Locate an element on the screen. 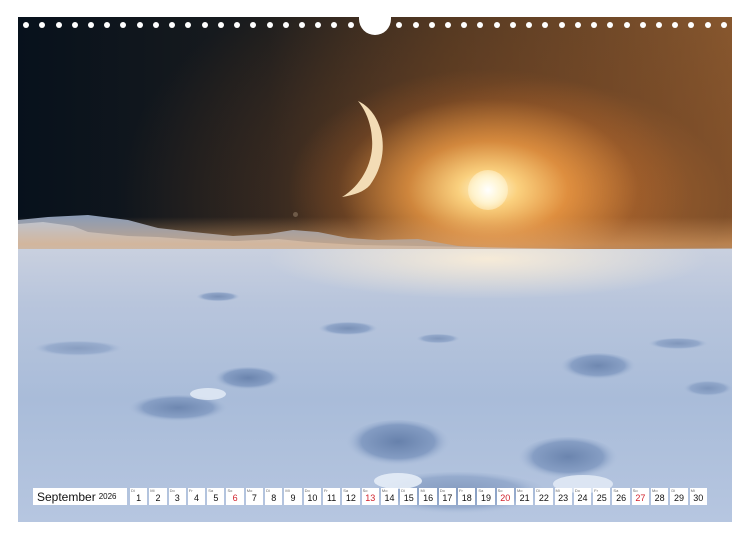 The height and width of the screenshot is (540, 750). day-number: 8 is located at coordinates (274, 498).